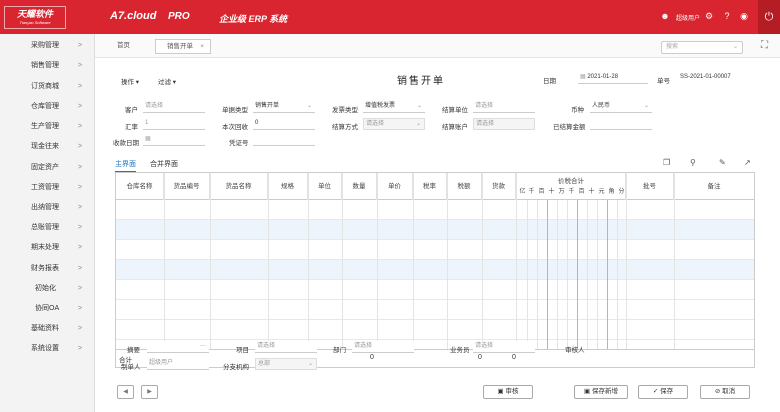  Describe the element at coordinates (621, 107) in the screenshot. I see `currency-select: 人民币 ⌄` at that location.